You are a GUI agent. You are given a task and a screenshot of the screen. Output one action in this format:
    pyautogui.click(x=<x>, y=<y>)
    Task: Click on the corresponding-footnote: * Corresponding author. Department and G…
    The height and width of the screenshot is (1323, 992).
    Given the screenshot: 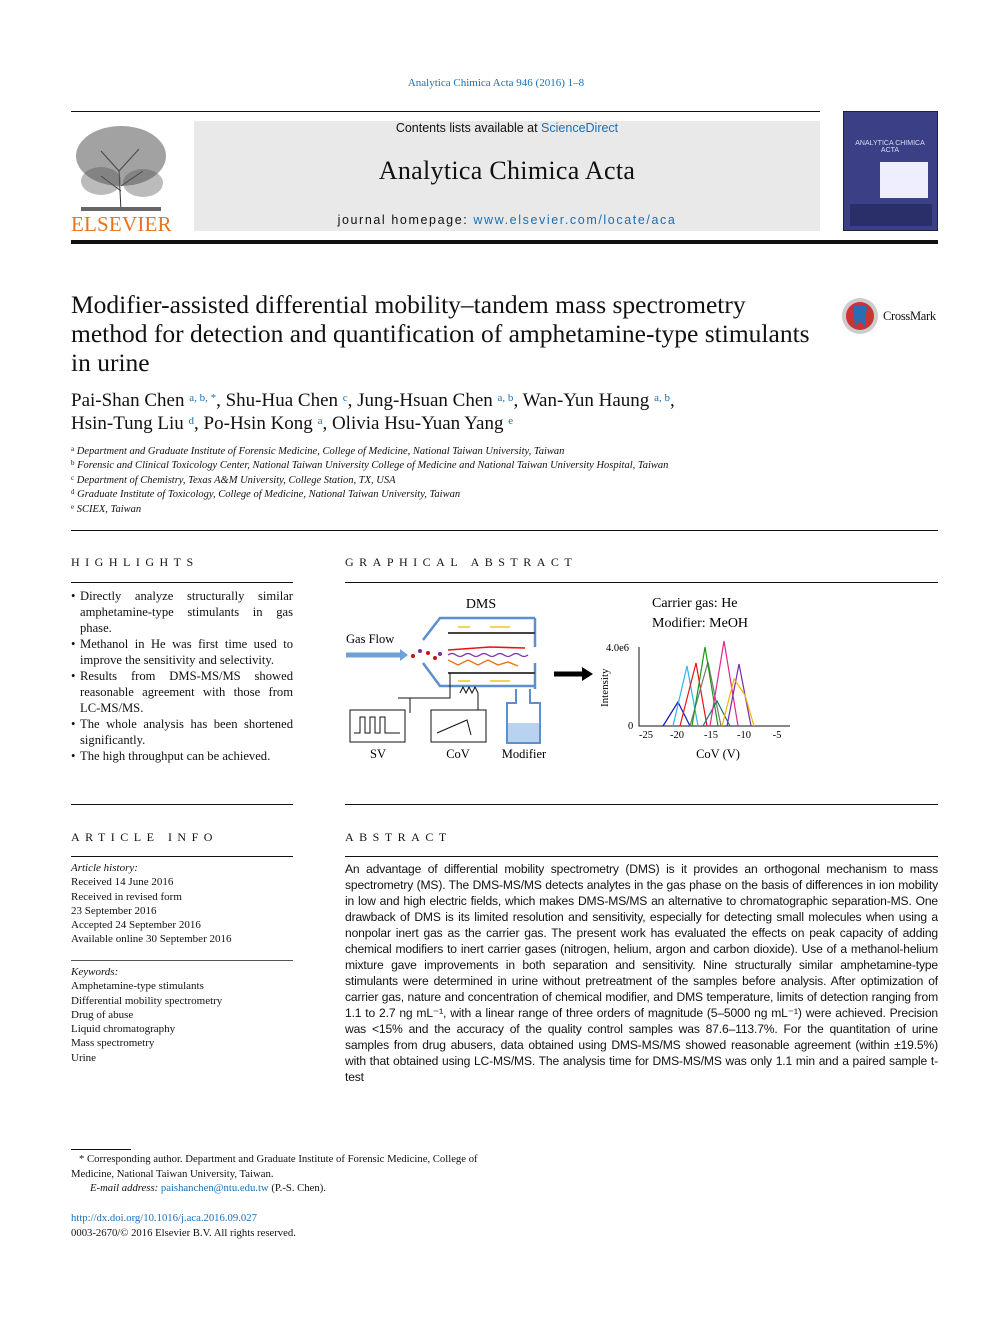 What is the action you would take?
    pyautogui.click(x=281, y=1166)
    